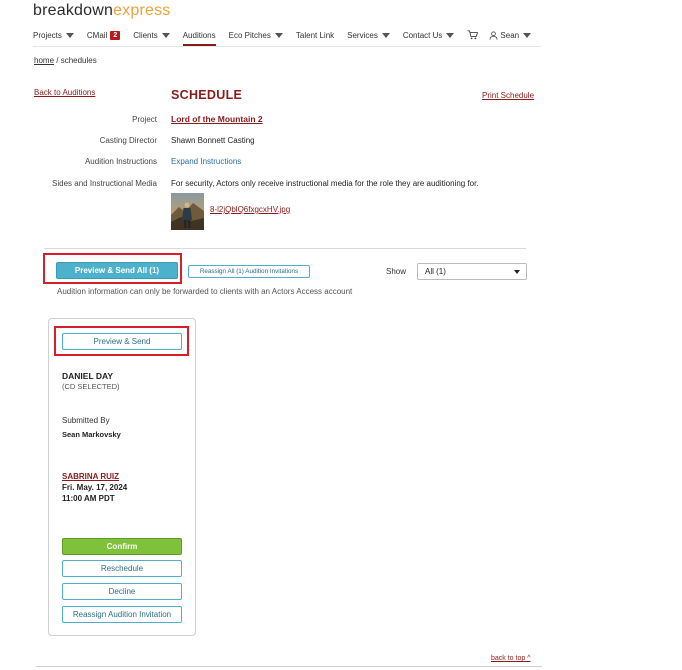 The image size is (682, 670). I want to click on media-file-link: 8-l2jQblQ6fxgcxHV.jpg, so click(250, 209).